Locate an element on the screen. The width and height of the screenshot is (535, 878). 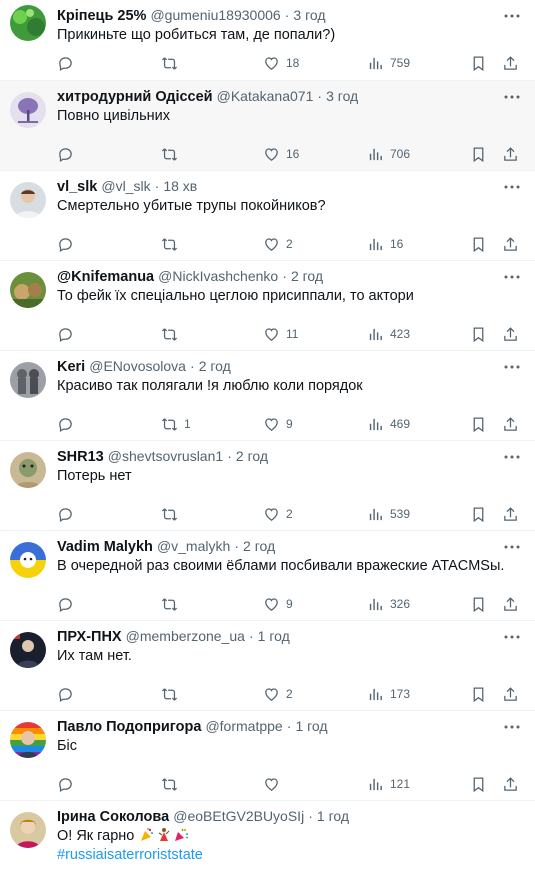
author-name: Кріпець 25% is located at coordinates (101, 16).